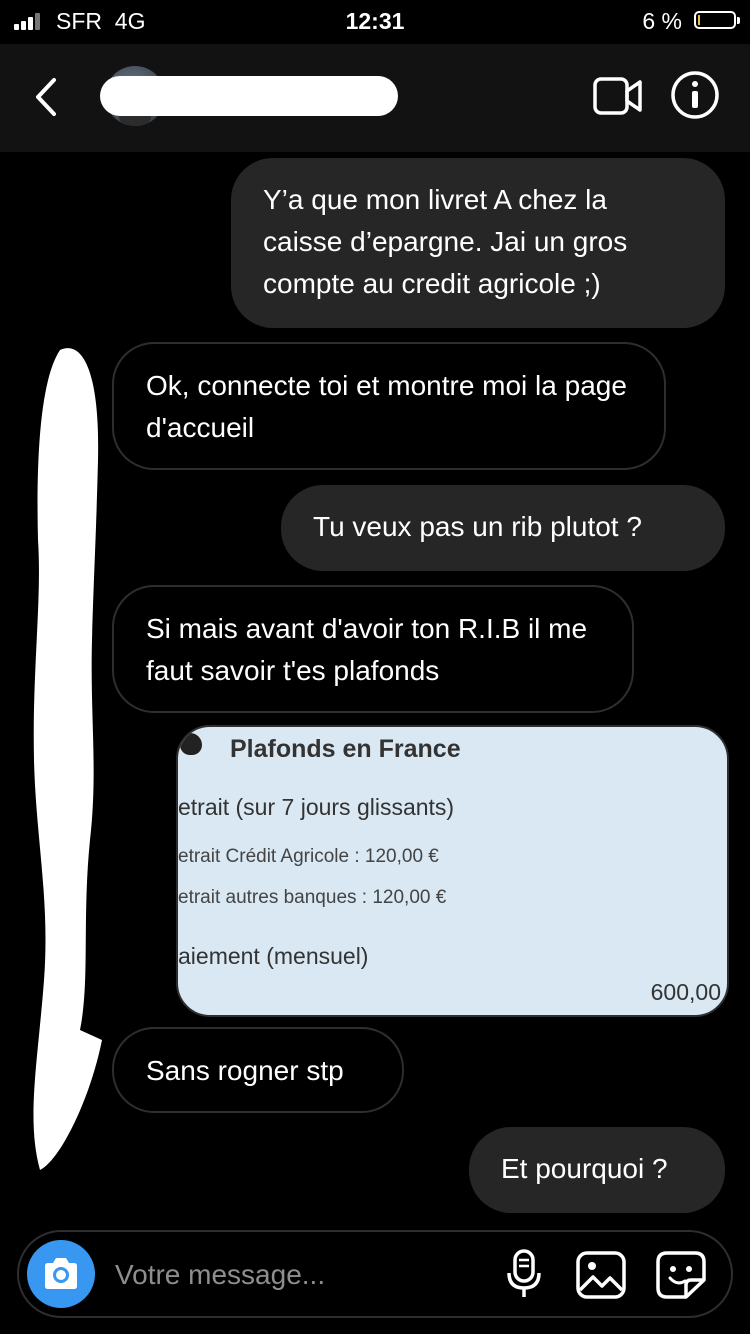  I want to click on video-call-button, so click(618, 96).